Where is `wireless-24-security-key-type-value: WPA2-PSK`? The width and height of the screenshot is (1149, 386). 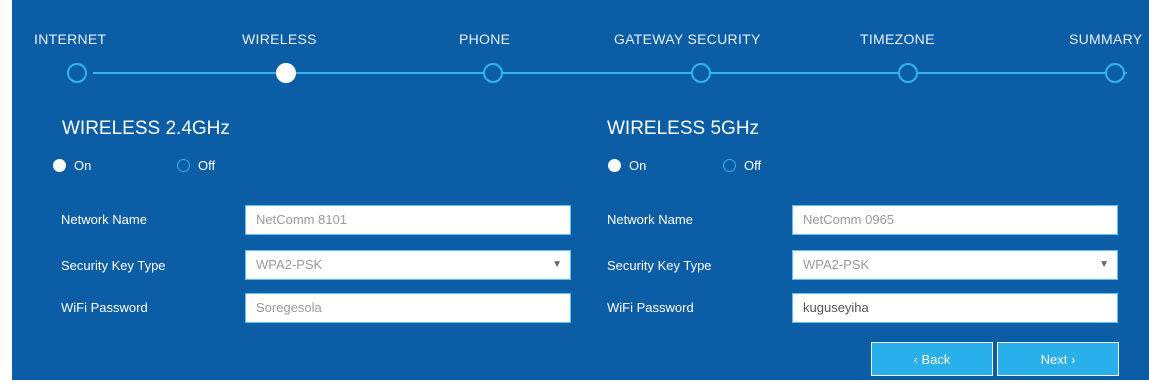
wireless-24-security-key-type-value: WPA2-PSK is located at coordinates (289, 264).